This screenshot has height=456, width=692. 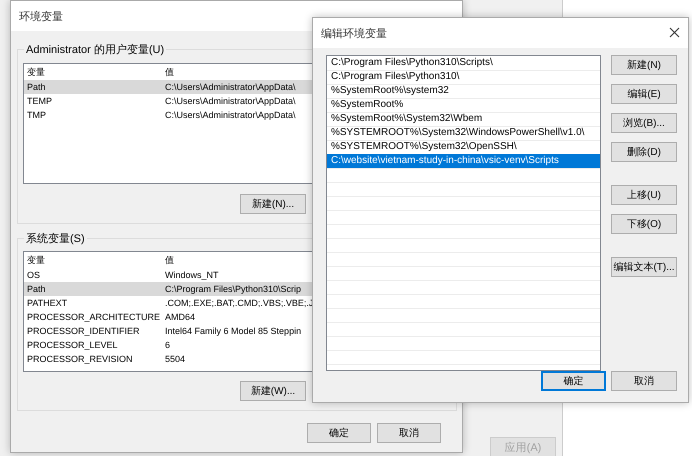 What do you see at coordinates (239, 303) in the screenshot?
I see `variable-value: .COM;.EXE;.BAT;.CMD;.VBS;.VBE;.J` at bounding box center [239, 303].